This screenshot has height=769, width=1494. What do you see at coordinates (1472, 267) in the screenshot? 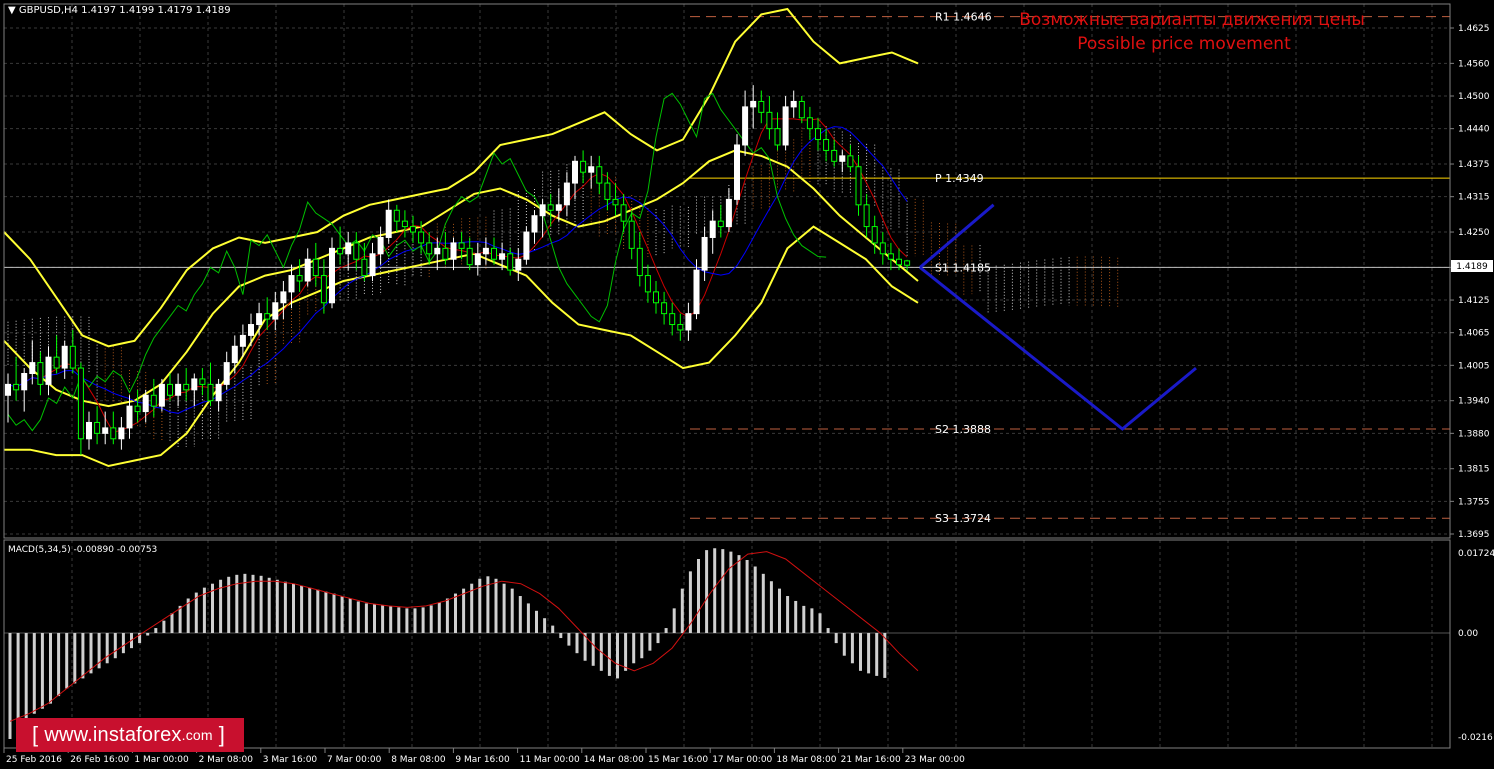
I see `current-price-label: 1.4189` at bounding box center [1472, 267].